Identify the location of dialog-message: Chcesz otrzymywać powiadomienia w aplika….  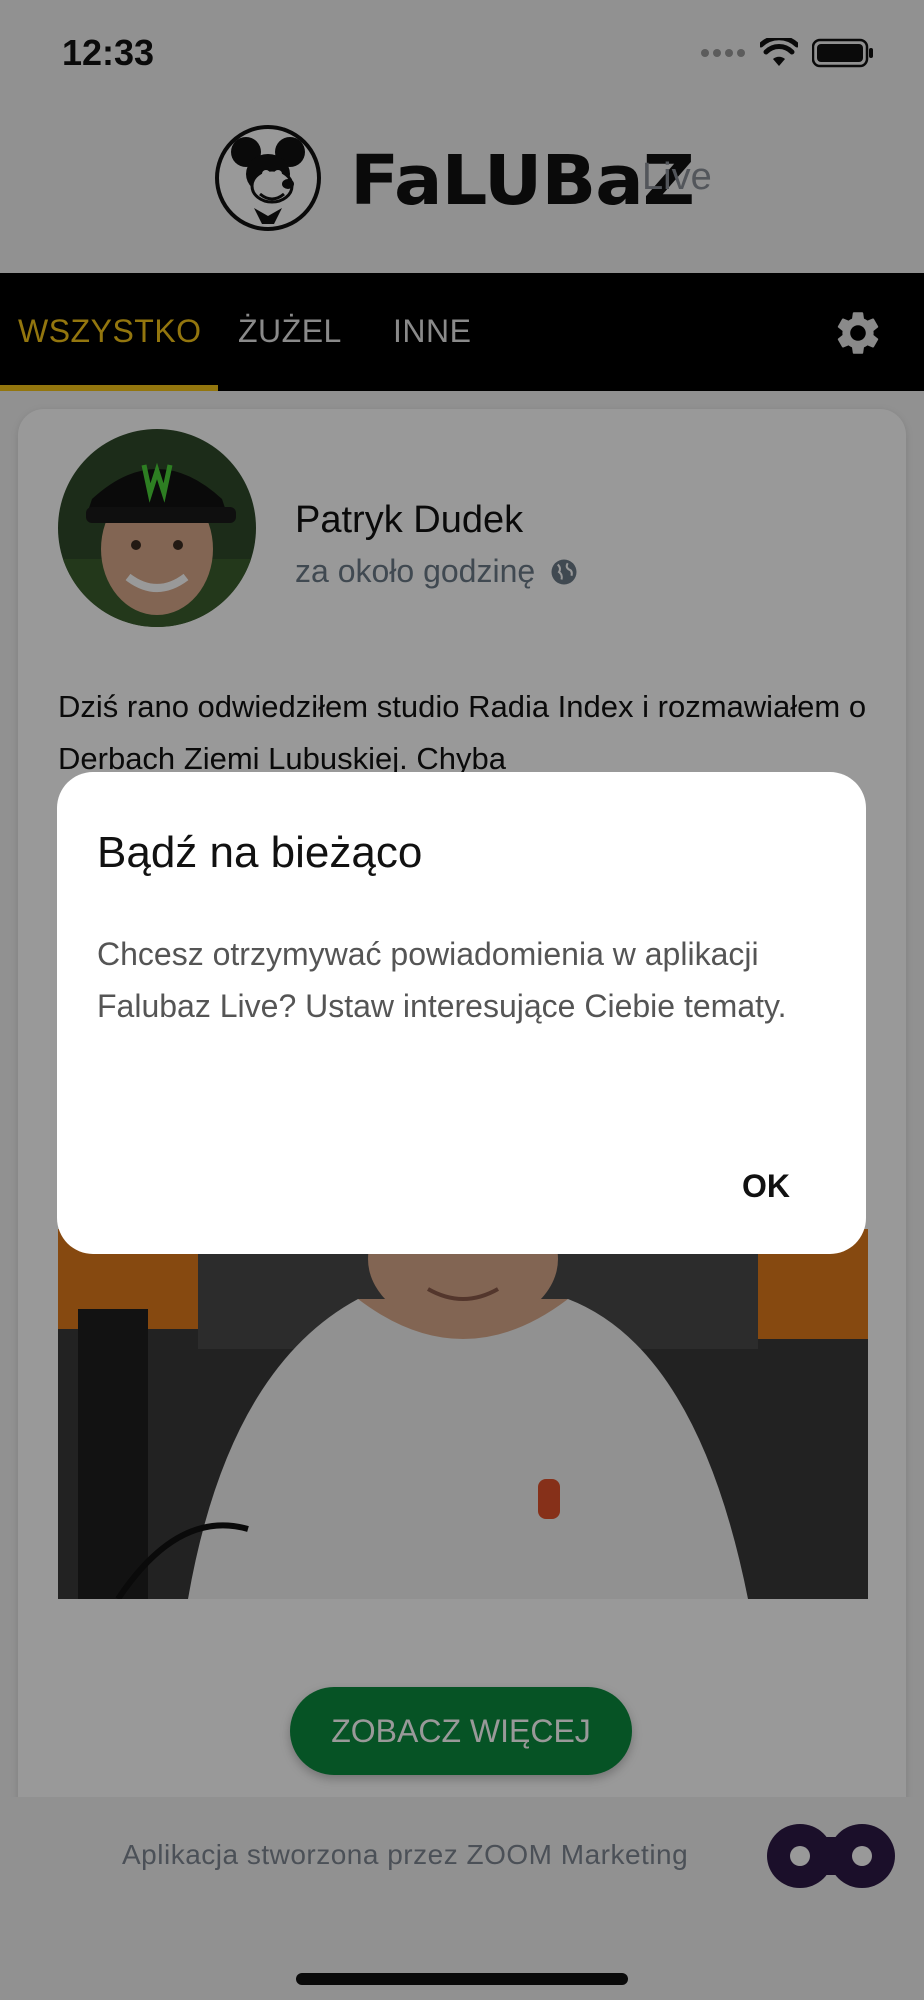
(442, 980).